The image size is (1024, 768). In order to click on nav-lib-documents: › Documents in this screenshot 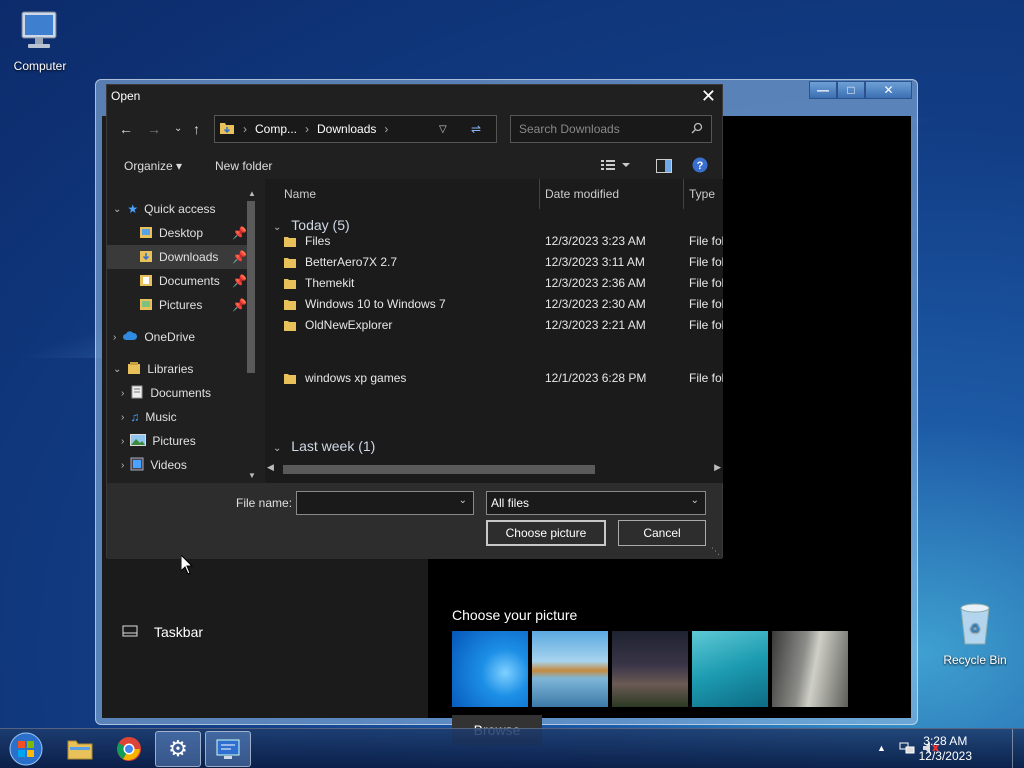, I will do `click(184, 393)`.